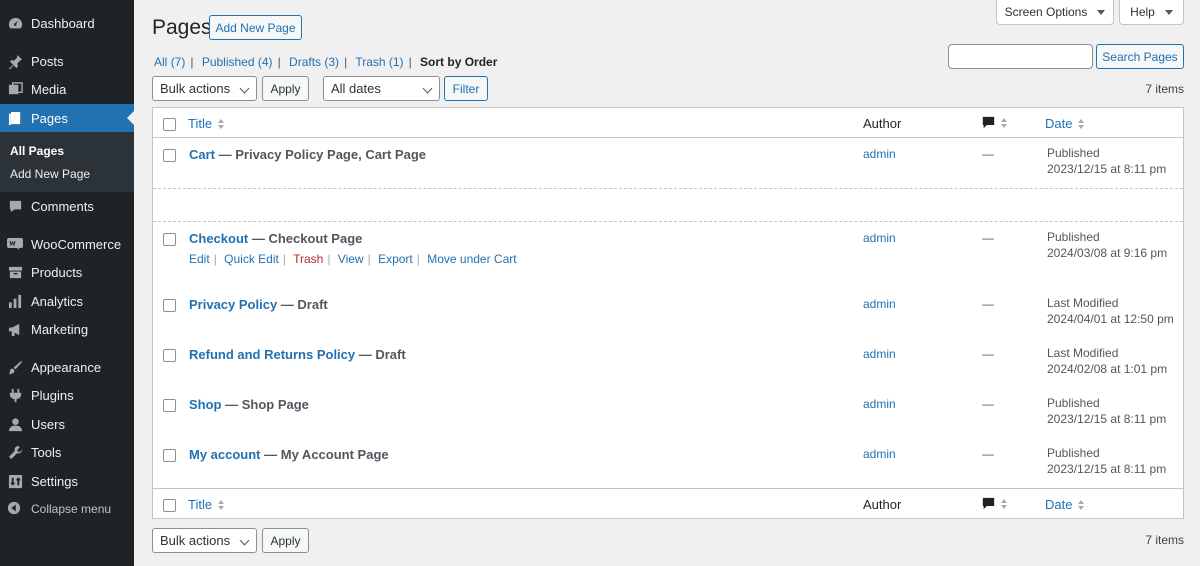 The image size is (1200, 566). I want to click on menu-item-pages: Pages, so click(67, 118).